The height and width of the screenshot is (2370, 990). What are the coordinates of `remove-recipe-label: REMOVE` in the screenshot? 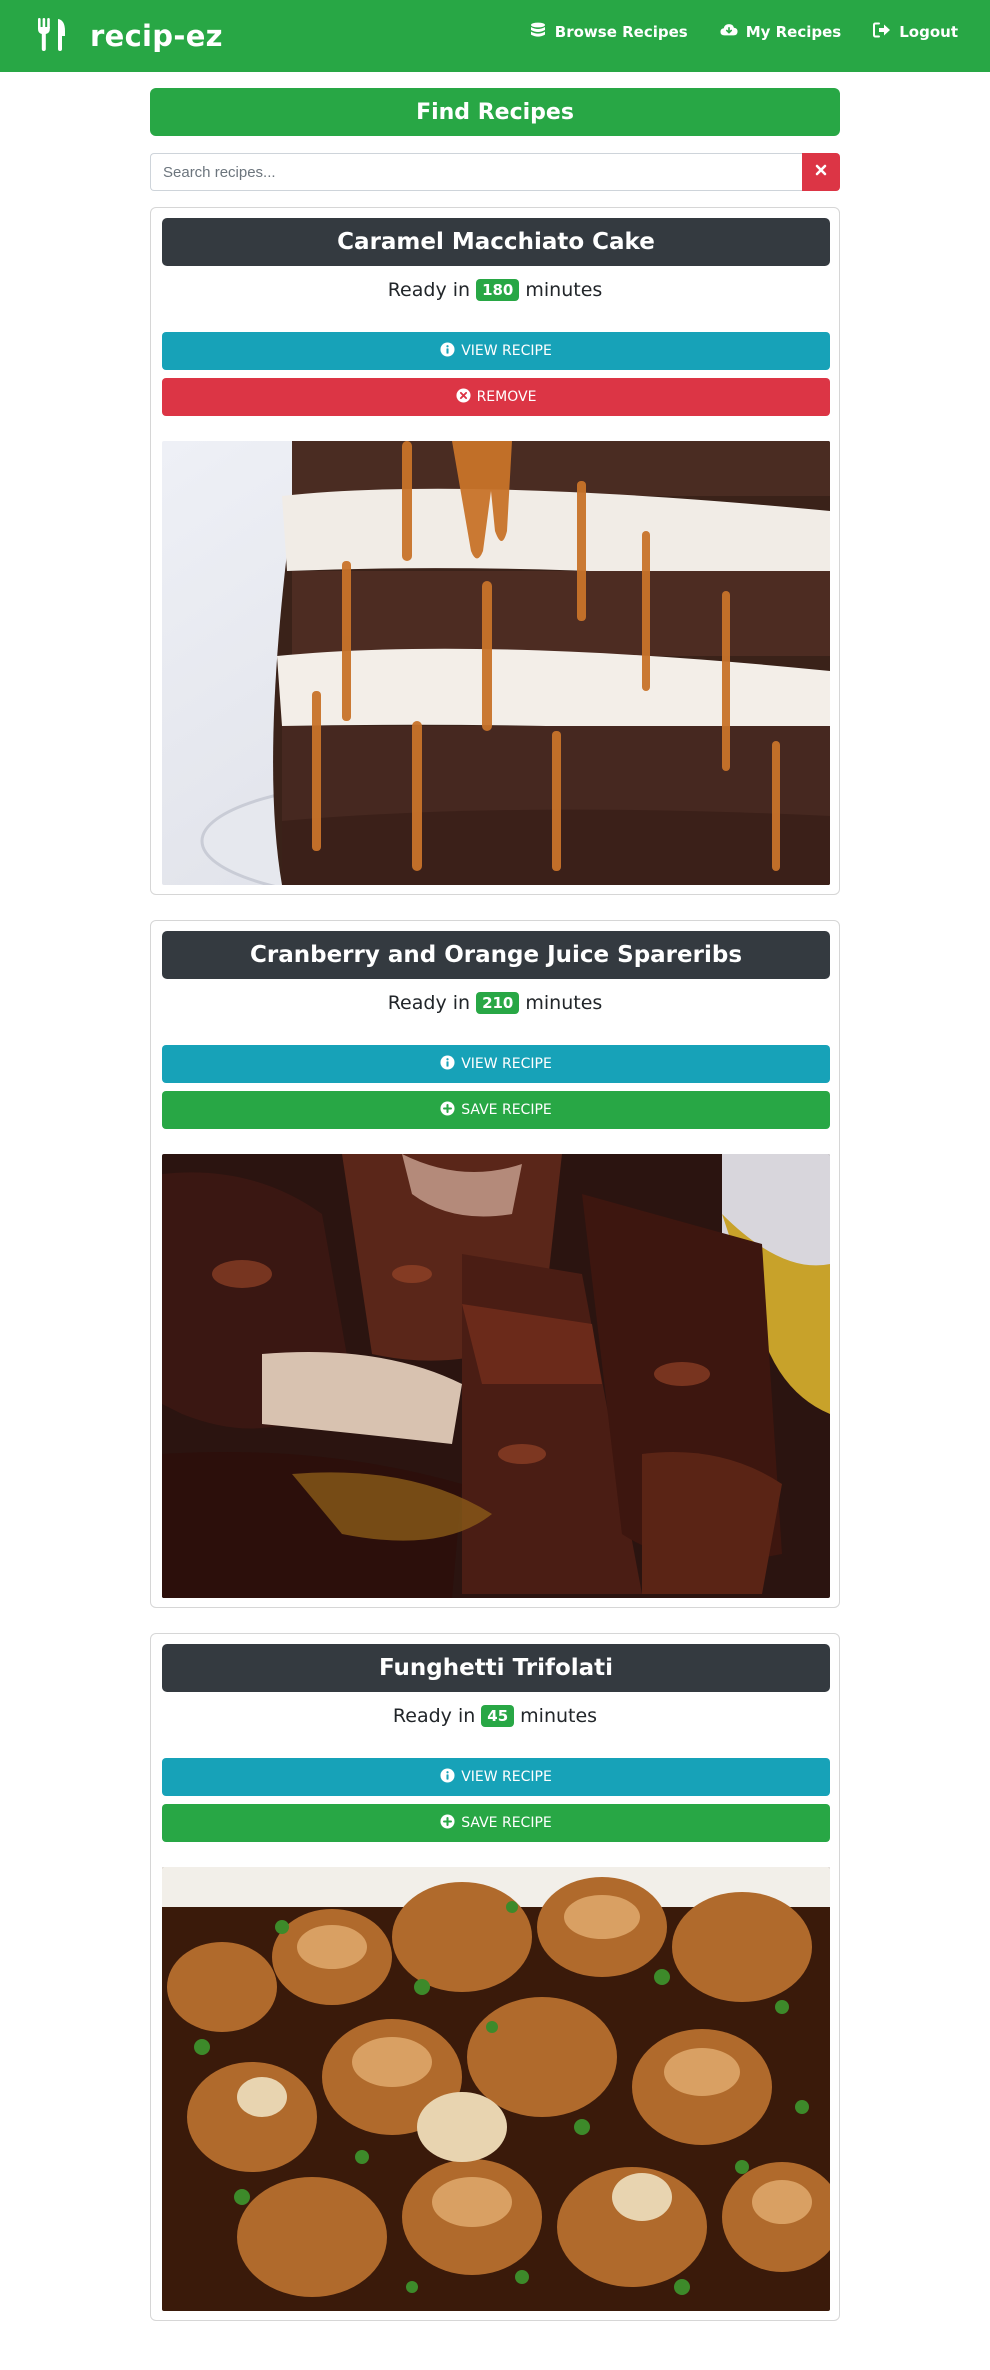 It's located at (506, 397).